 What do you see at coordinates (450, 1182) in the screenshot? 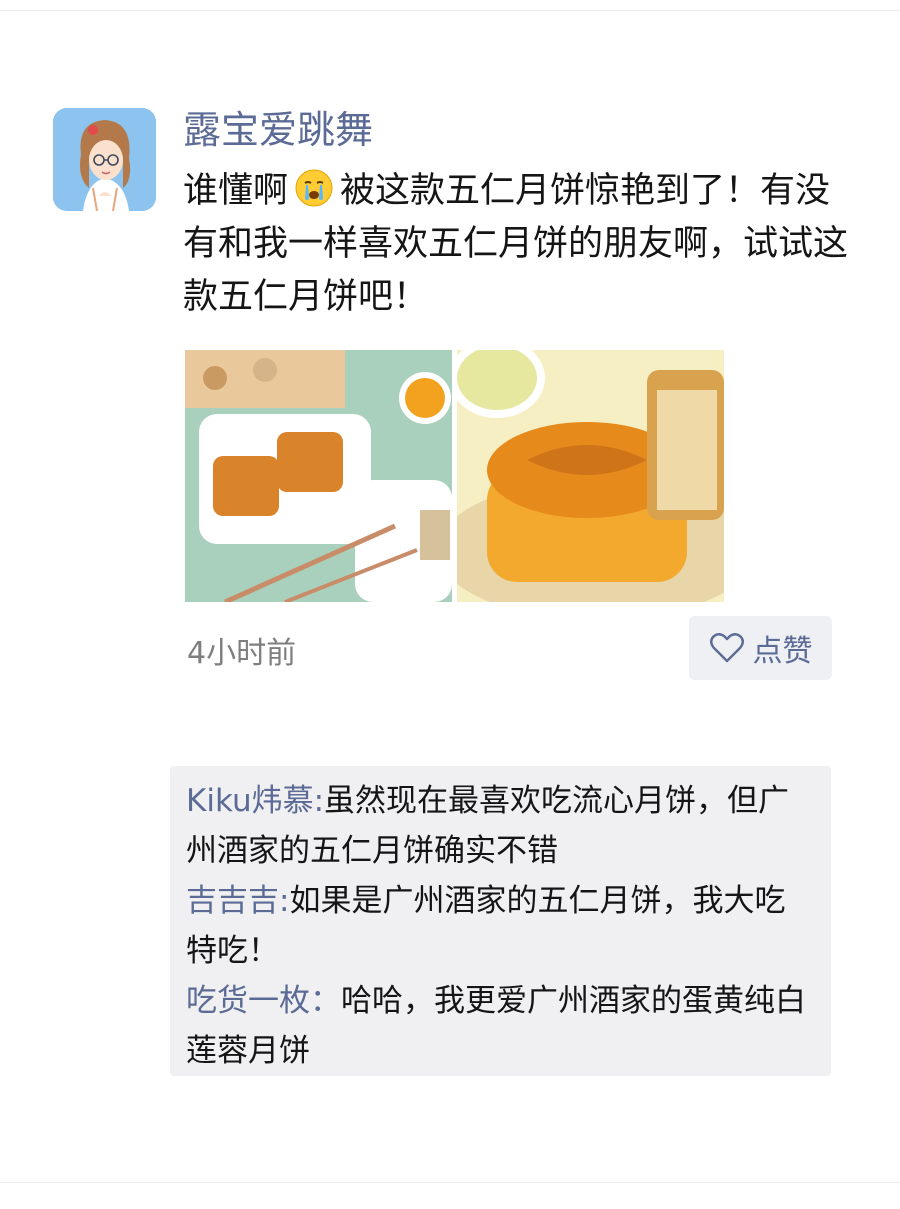
I see `bottom-divider` at bounding box center [450, 1182].